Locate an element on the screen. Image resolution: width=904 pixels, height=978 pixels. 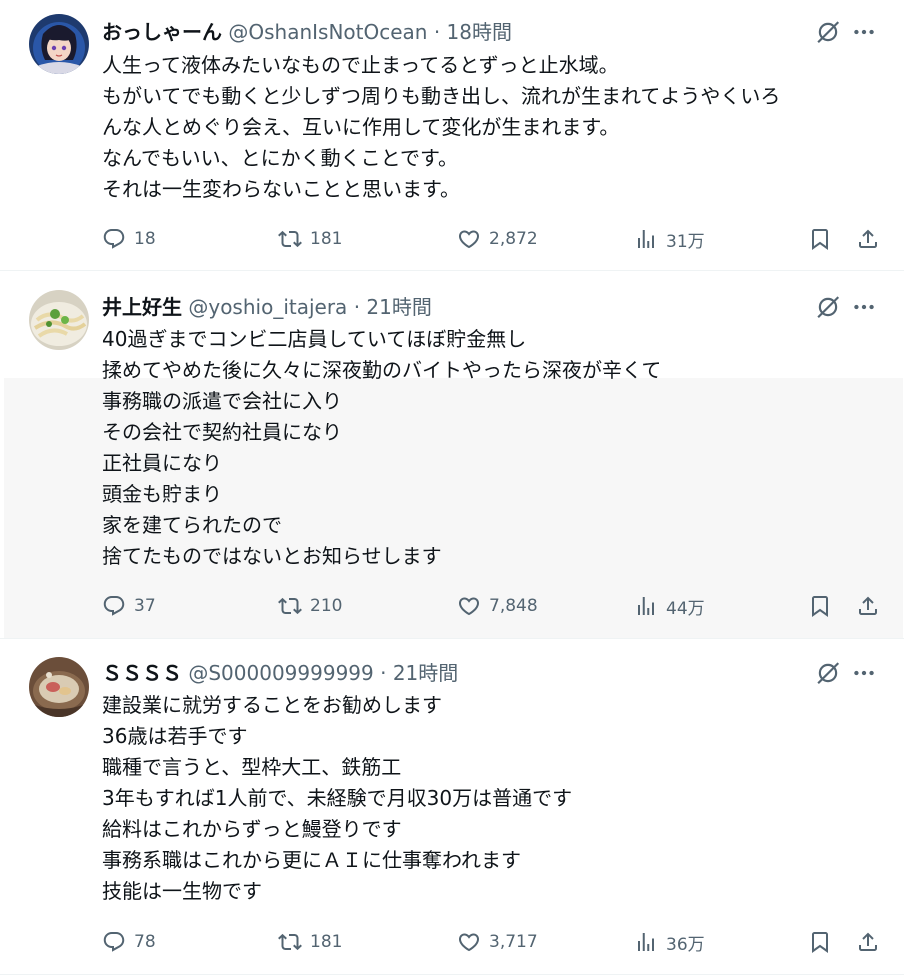
tweet-line: 事務系職はこれから更にＡＩに仕事奪われます is located at coordinates (311, 860).